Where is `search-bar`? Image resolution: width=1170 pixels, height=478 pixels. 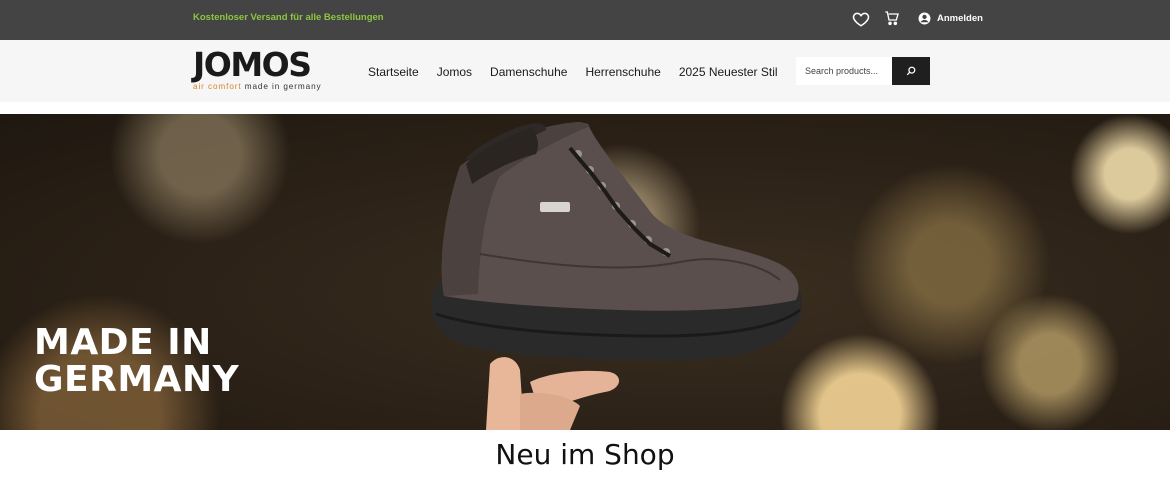
search-bar is located at coordinates (863, 71).